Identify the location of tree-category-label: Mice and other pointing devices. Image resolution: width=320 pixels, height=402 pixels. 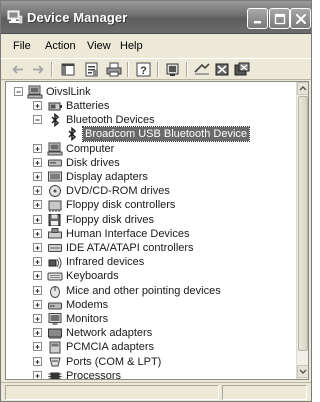
(143, 290).